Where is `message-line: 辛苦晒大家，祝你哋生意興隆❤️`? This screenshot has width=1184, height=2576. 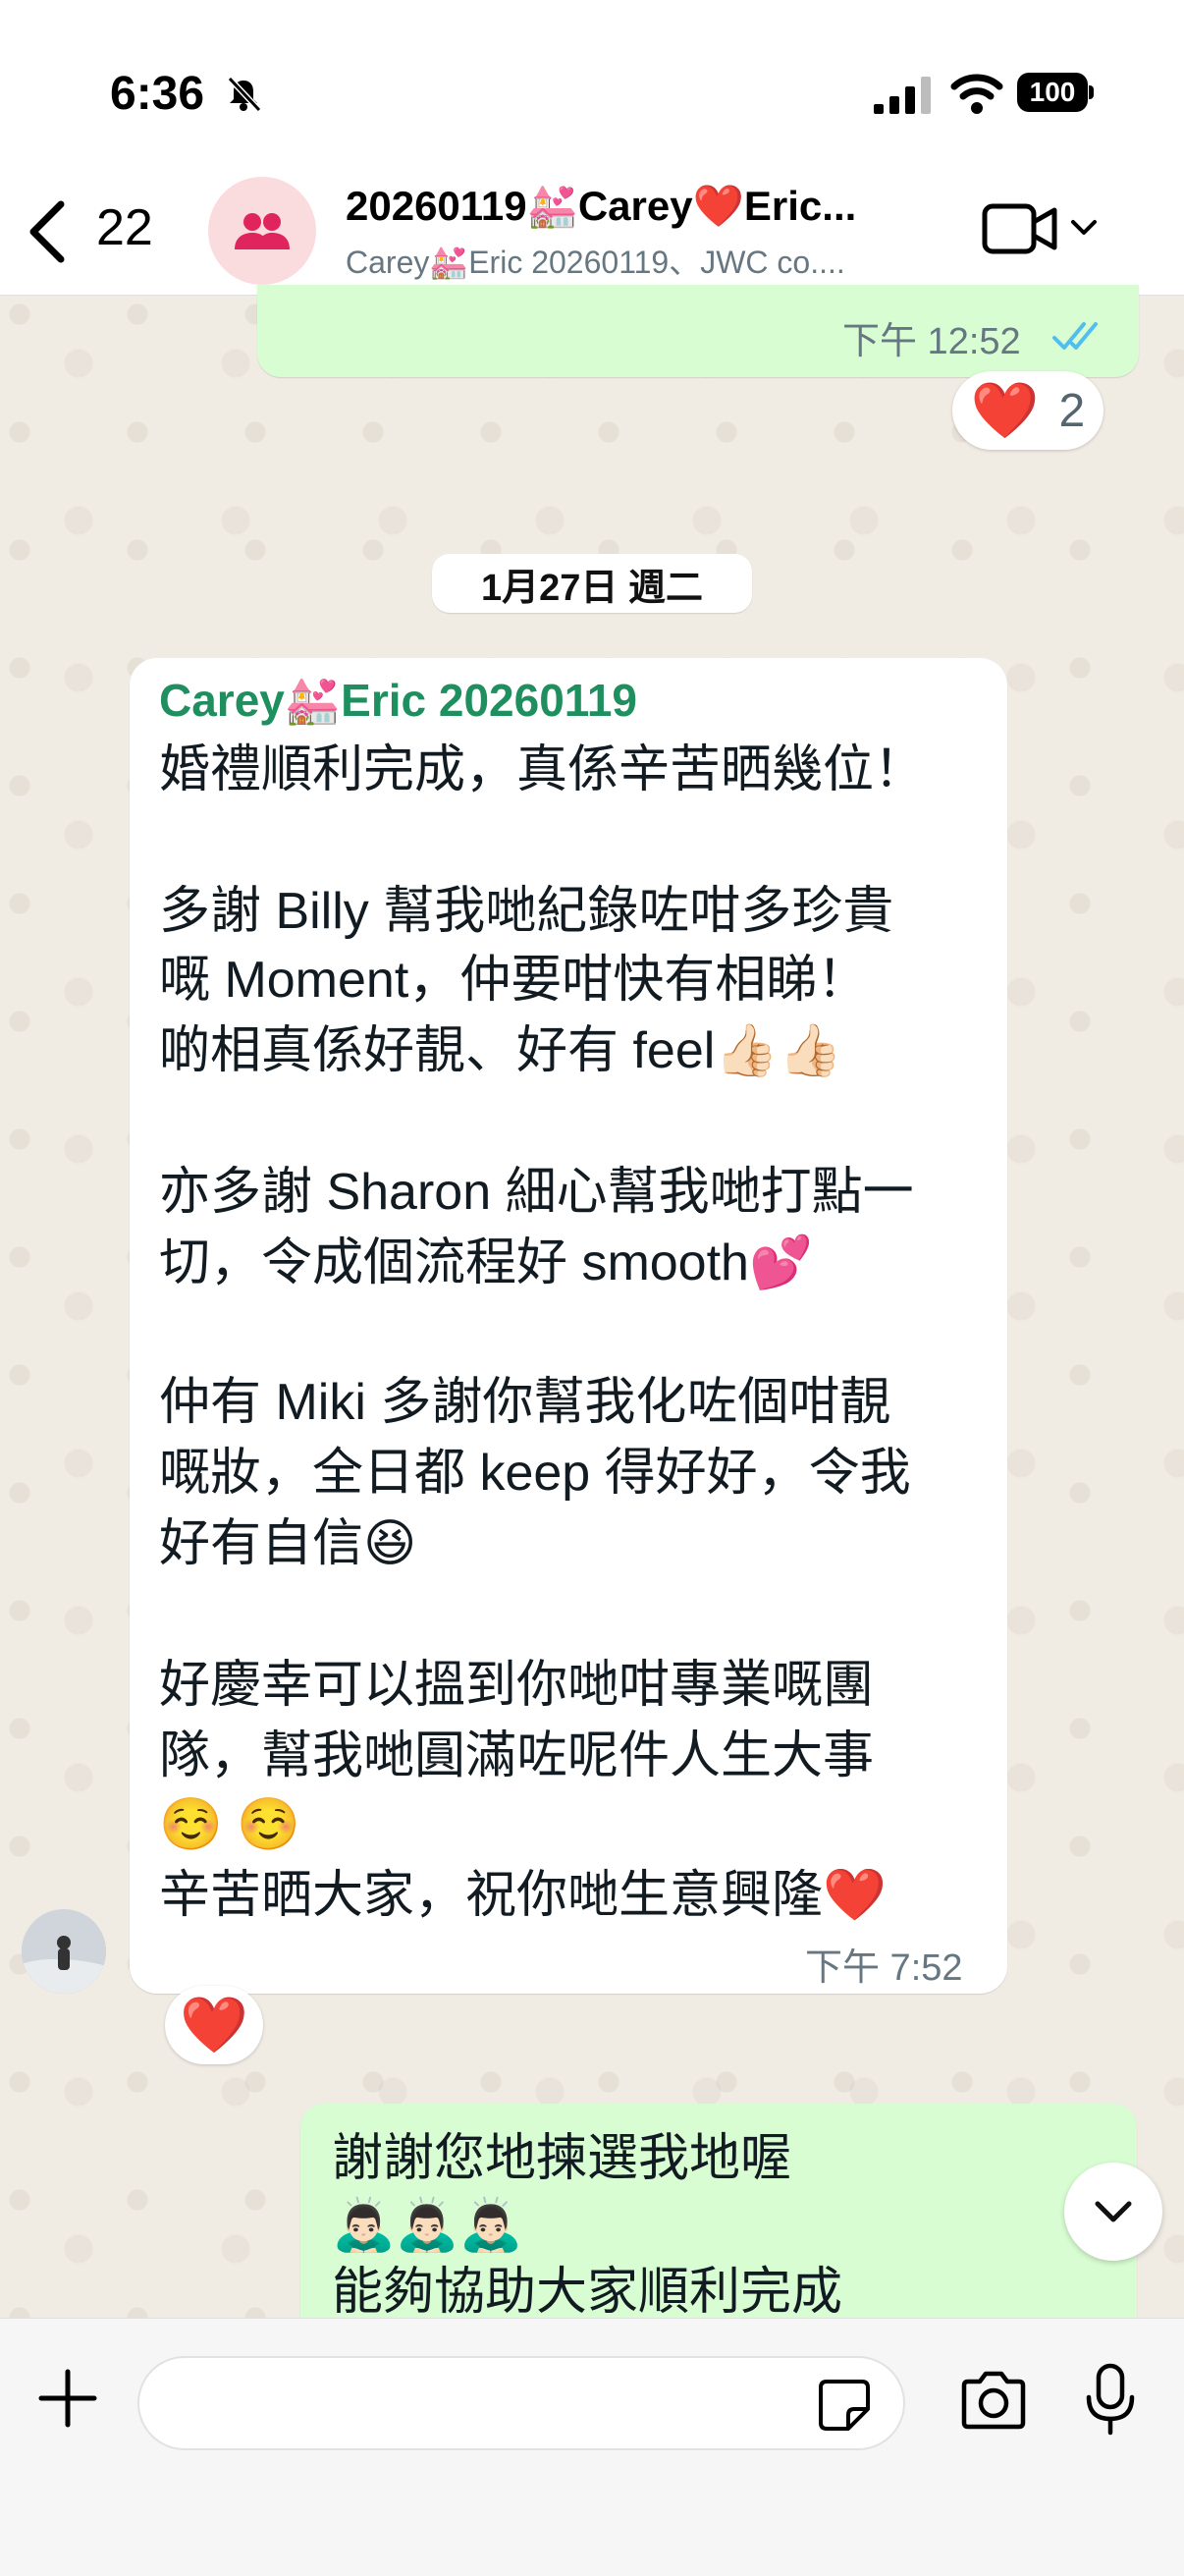
message-line: 辛苦晒大家，祝你哋生意興隆❤️ is located at coordinates (523, 1895).